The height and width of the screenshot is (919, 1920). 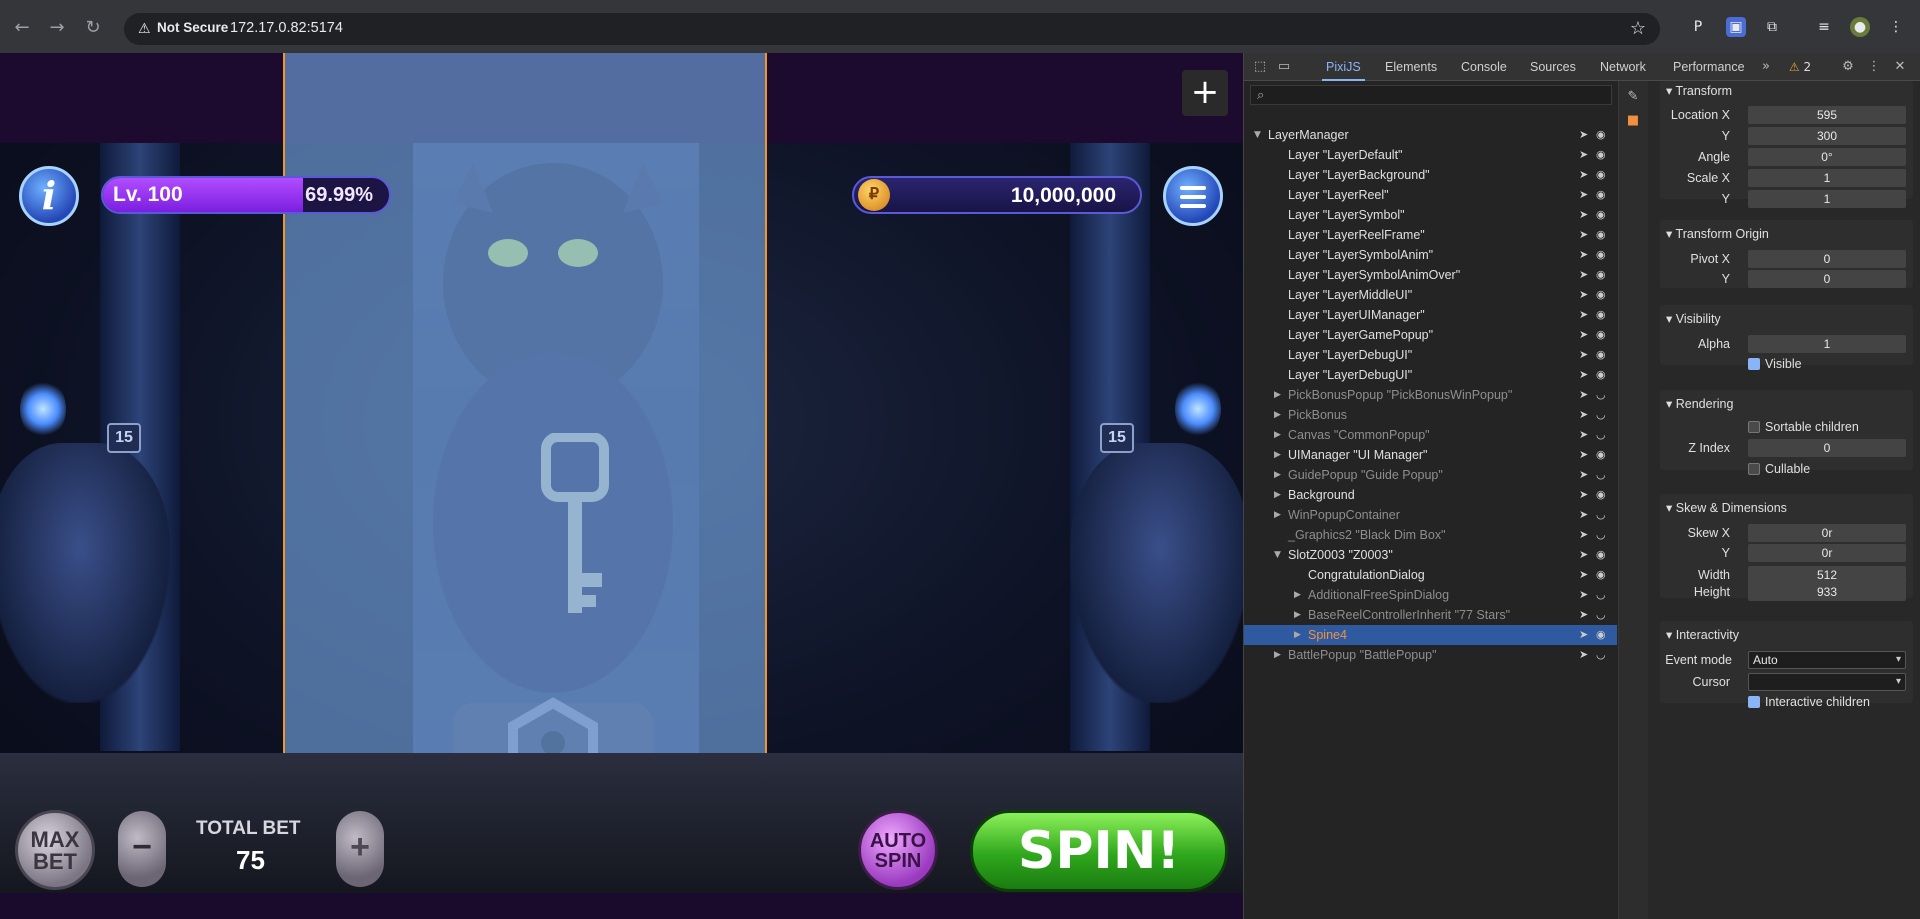 What do you see at coordinates (1430, 215) in the screenshot?
I see `tree-row: Layer "LayerSymbol" ➤ ◉` at bounding box center [1430, 215].